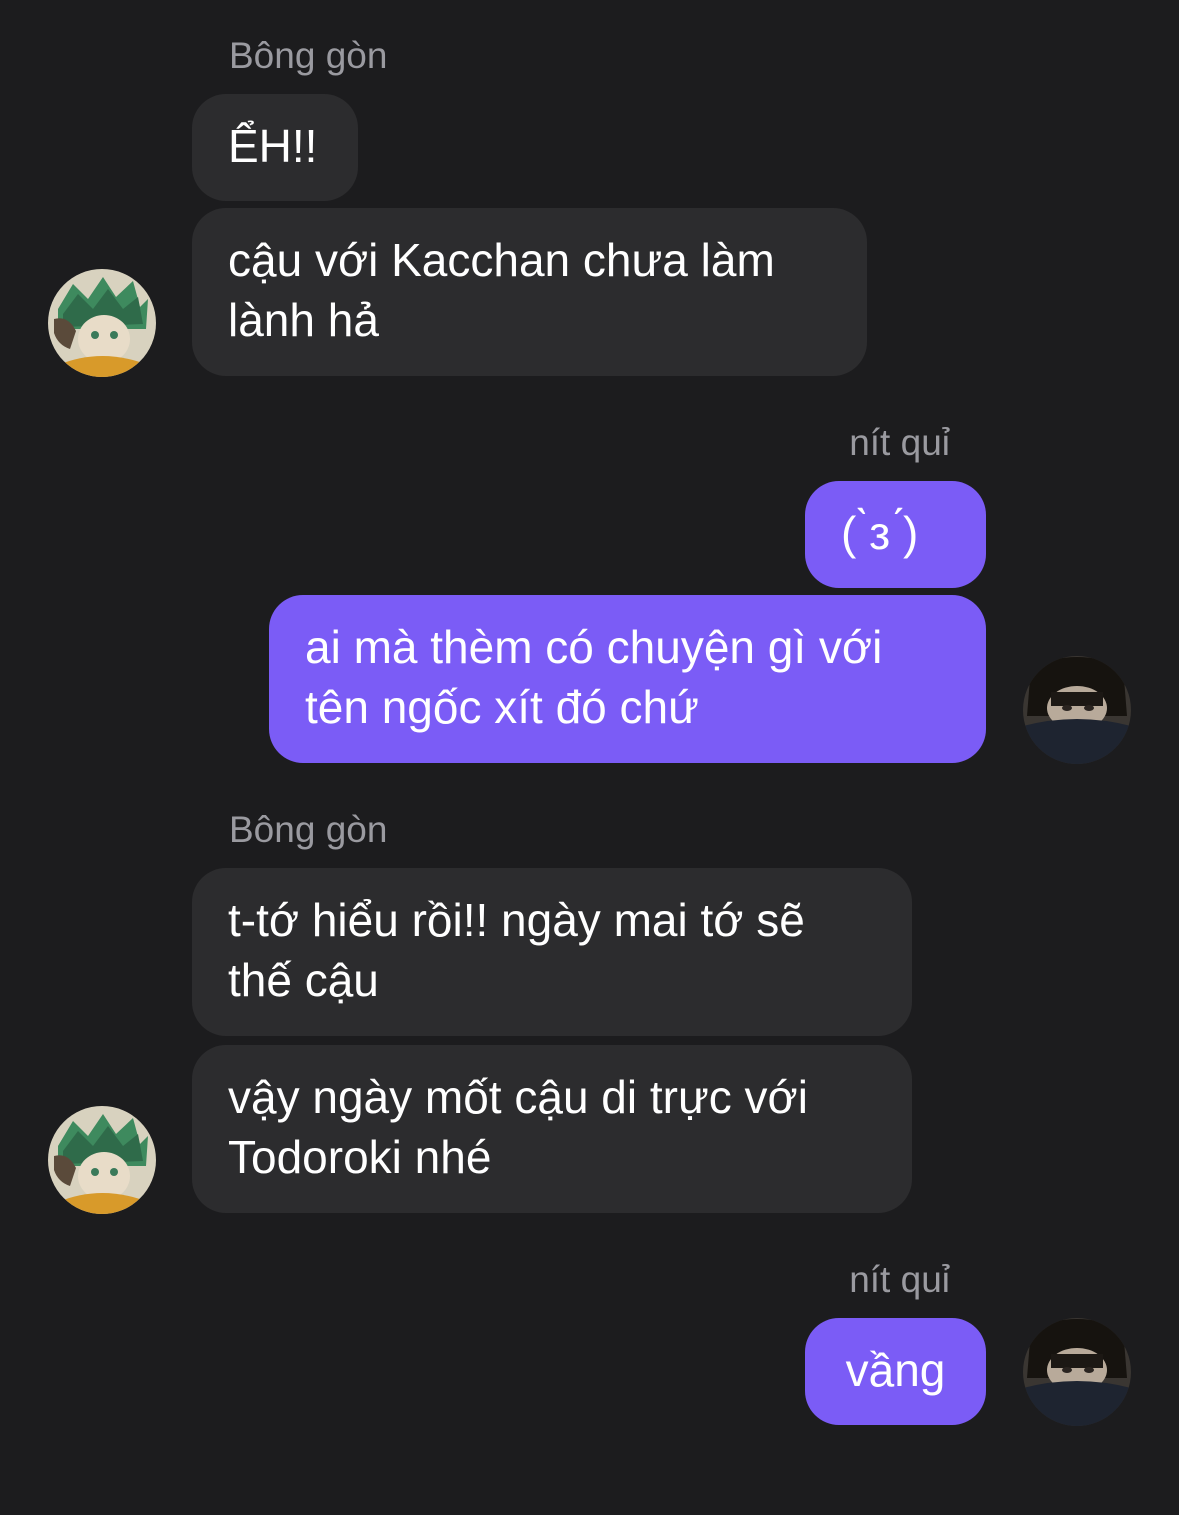 The image size is (1179, 1515). Describe the element at coordinates (895, 1371) in the screenshot. I see `message-bubble: vầng` at that location.